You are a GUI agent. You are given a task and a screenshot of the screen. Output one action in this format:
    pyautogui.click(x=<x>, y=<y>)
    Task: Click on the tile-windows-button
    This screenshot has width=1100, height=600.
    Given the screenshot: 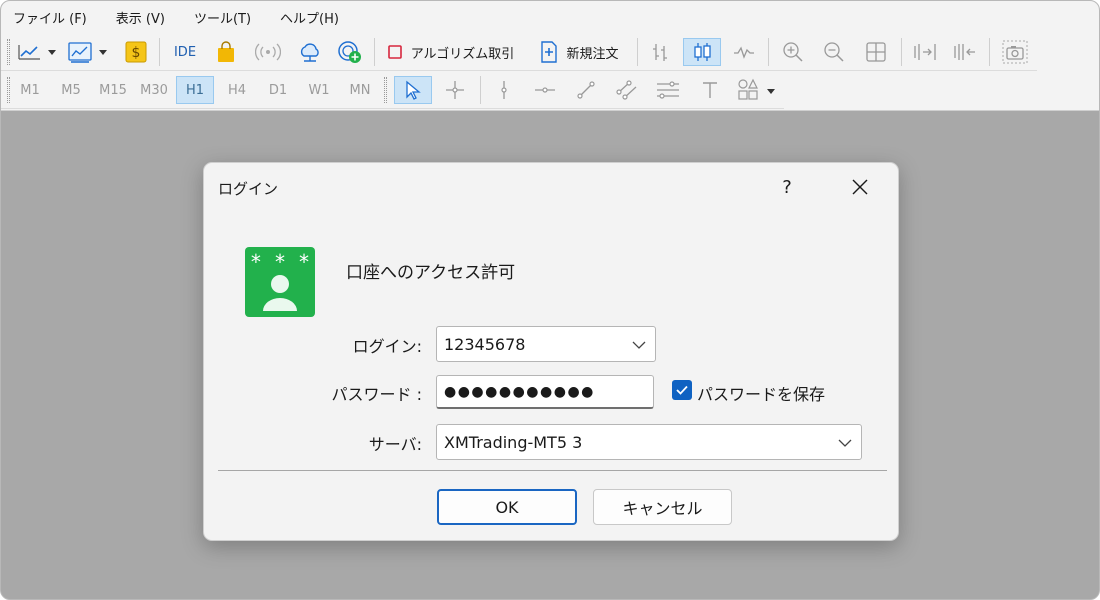 What is the action you would take?
    pyautogui.click(x=876, y=52)
    